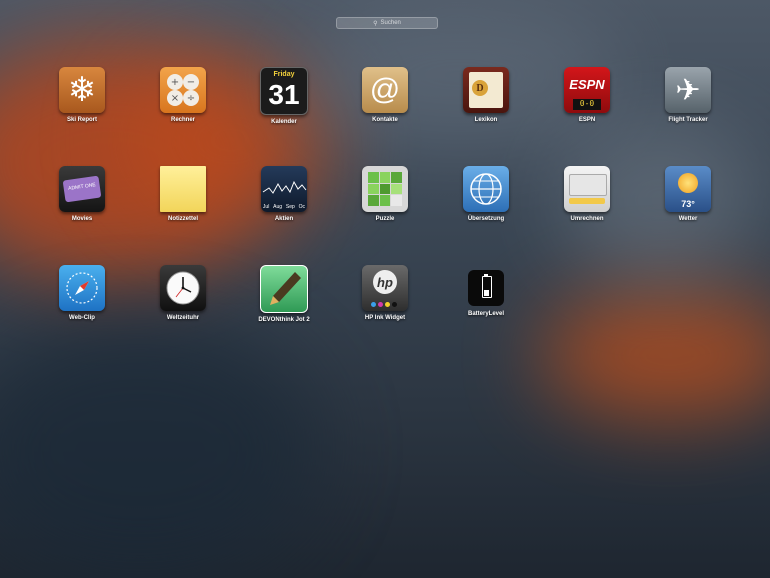 The image size is (770, 578). I want to click on compass-icon, so click(82, 288).